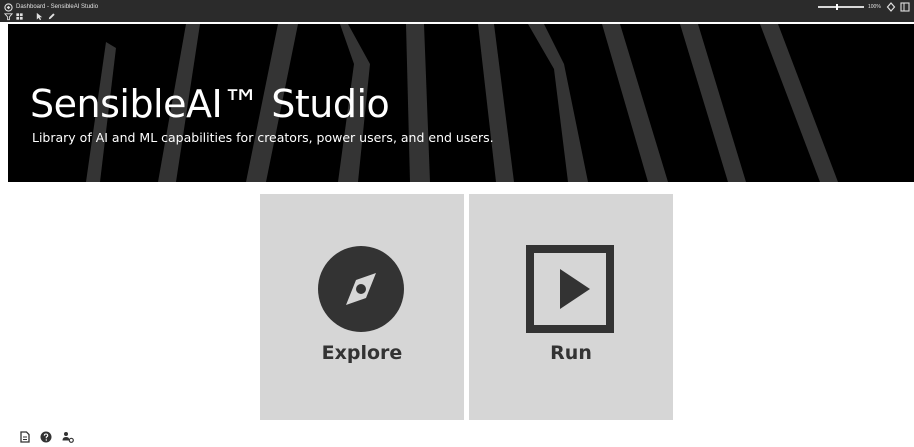 The height and width of the screenshot is (447, 914). Describe the element at coordinates (19, 16) in the screenshot. I see `grid-icon` at that location.